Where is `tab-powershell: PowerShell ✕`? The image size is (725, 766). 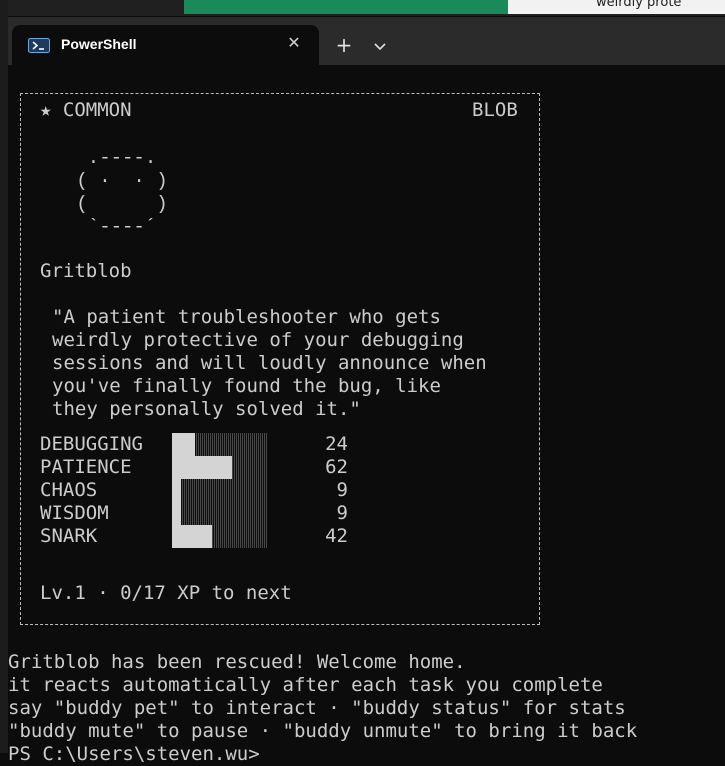
tab-powershell: PowerShell ✕ is located at coordinates (165, 45).